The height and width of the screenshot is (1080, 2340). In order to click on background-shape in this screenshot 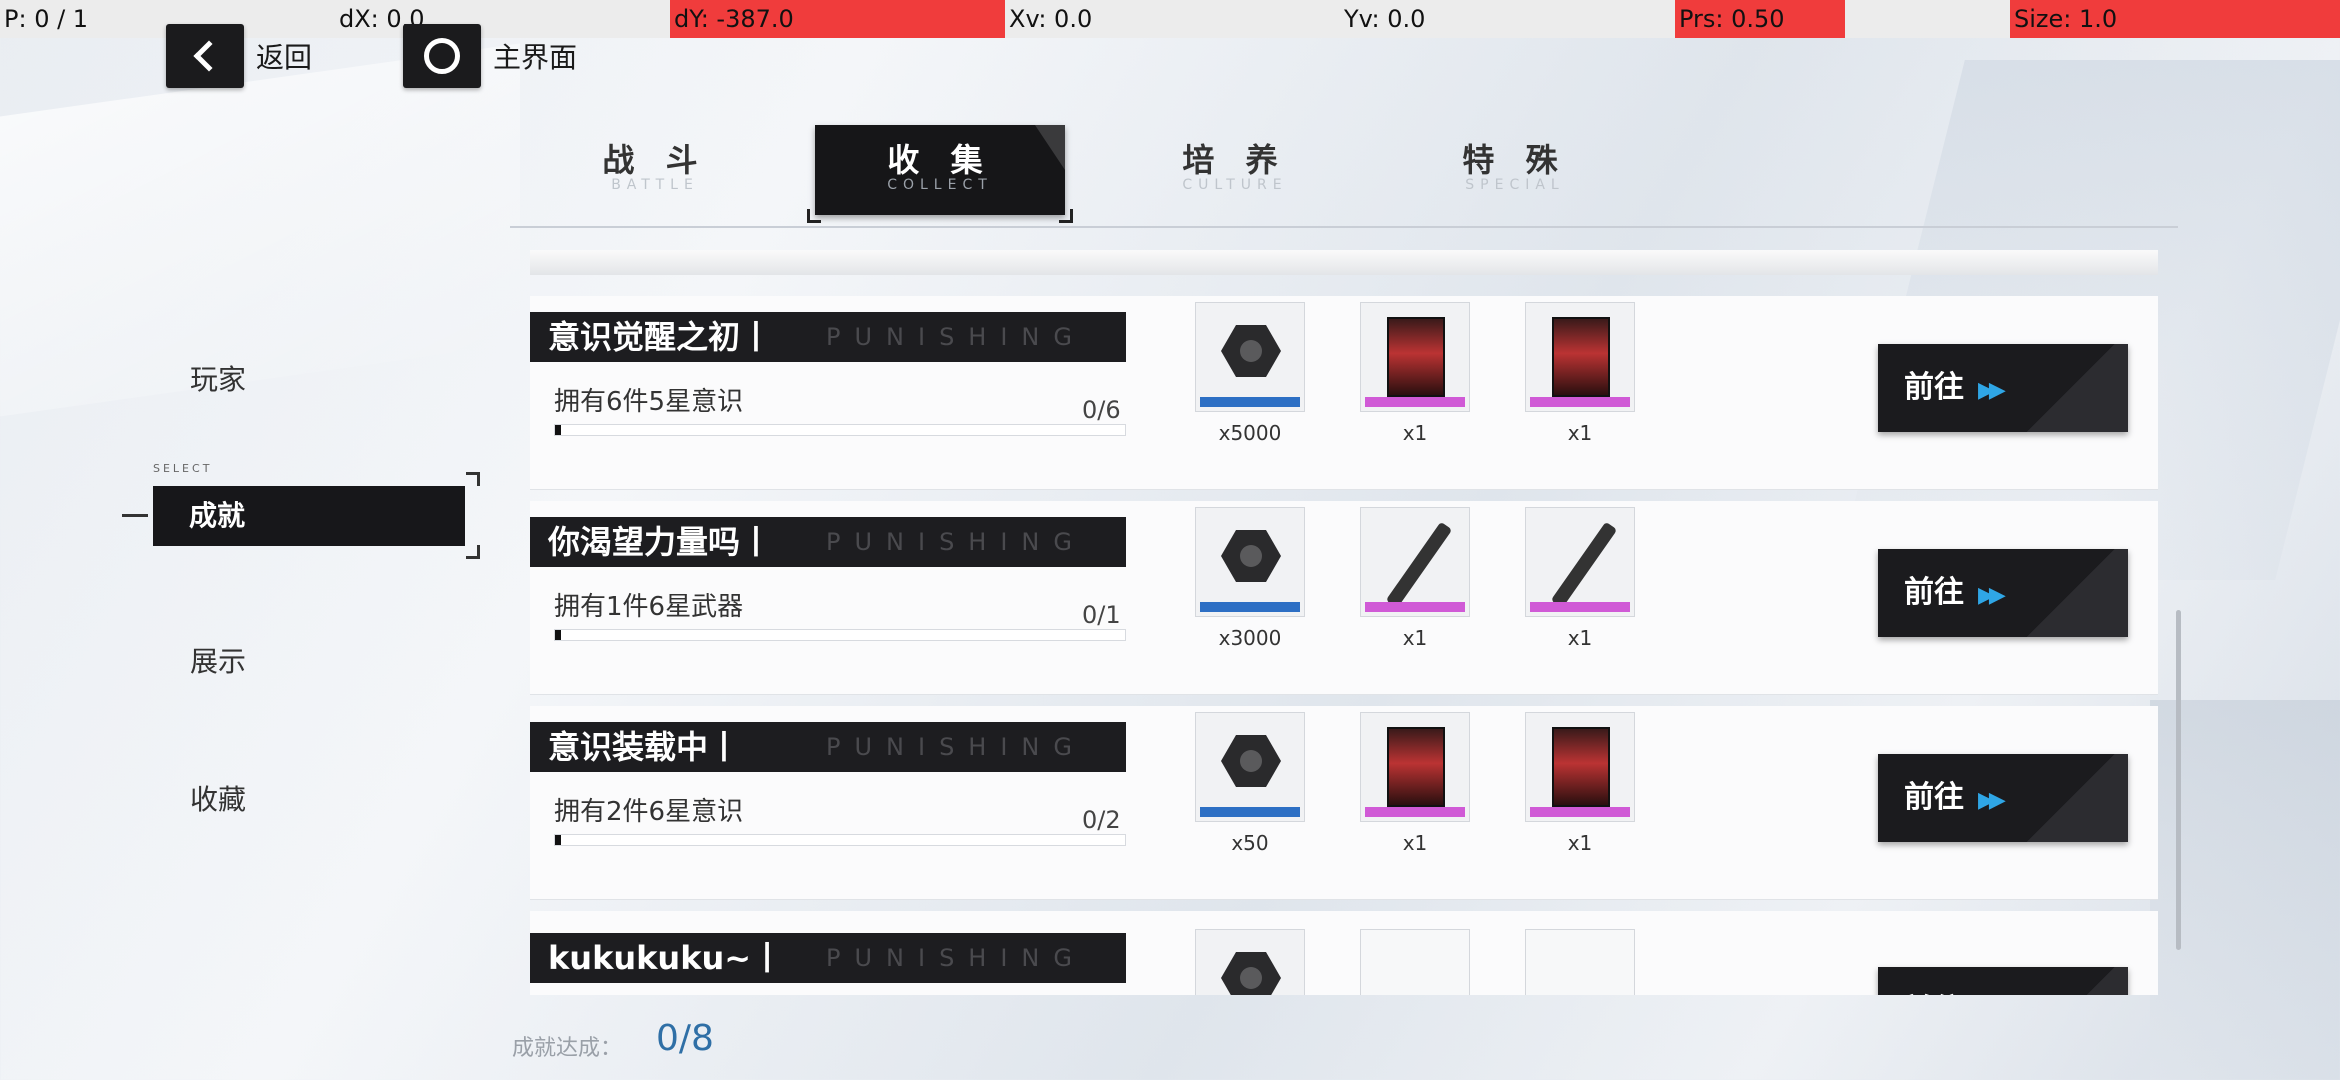, I will do `click(260, 230)`.